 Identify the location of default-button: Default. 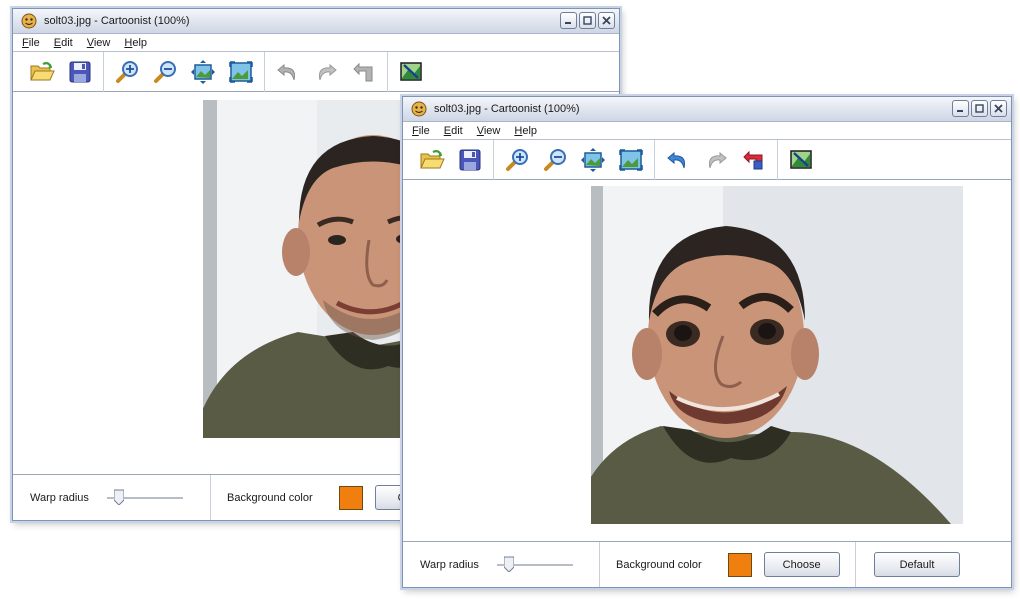
(917, 564).